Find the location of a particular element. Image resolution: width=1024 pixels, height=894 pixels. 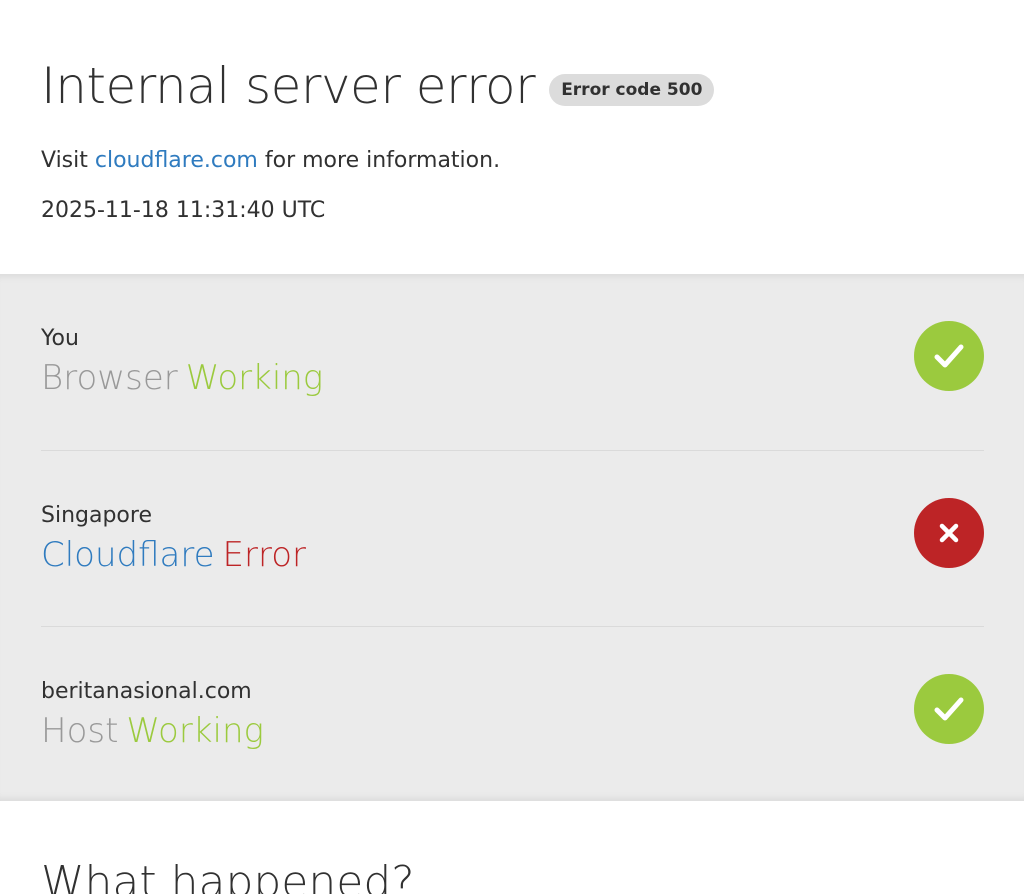

error-code-badge: Error code 500 is located at coordinates (632, 90).